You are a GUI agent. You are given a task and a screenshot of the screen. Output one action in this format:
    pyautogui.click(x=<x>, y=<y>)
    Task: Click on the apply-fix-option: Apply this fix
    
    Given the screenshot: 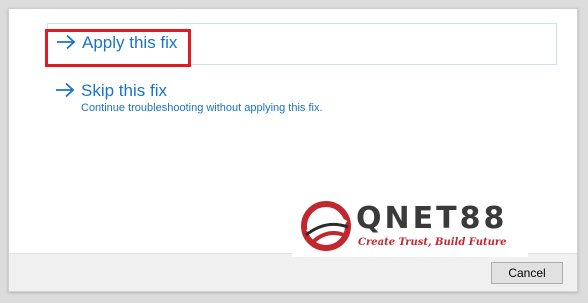 What is the action you would take?
    pyautogui.click(x=302, y=44)
    